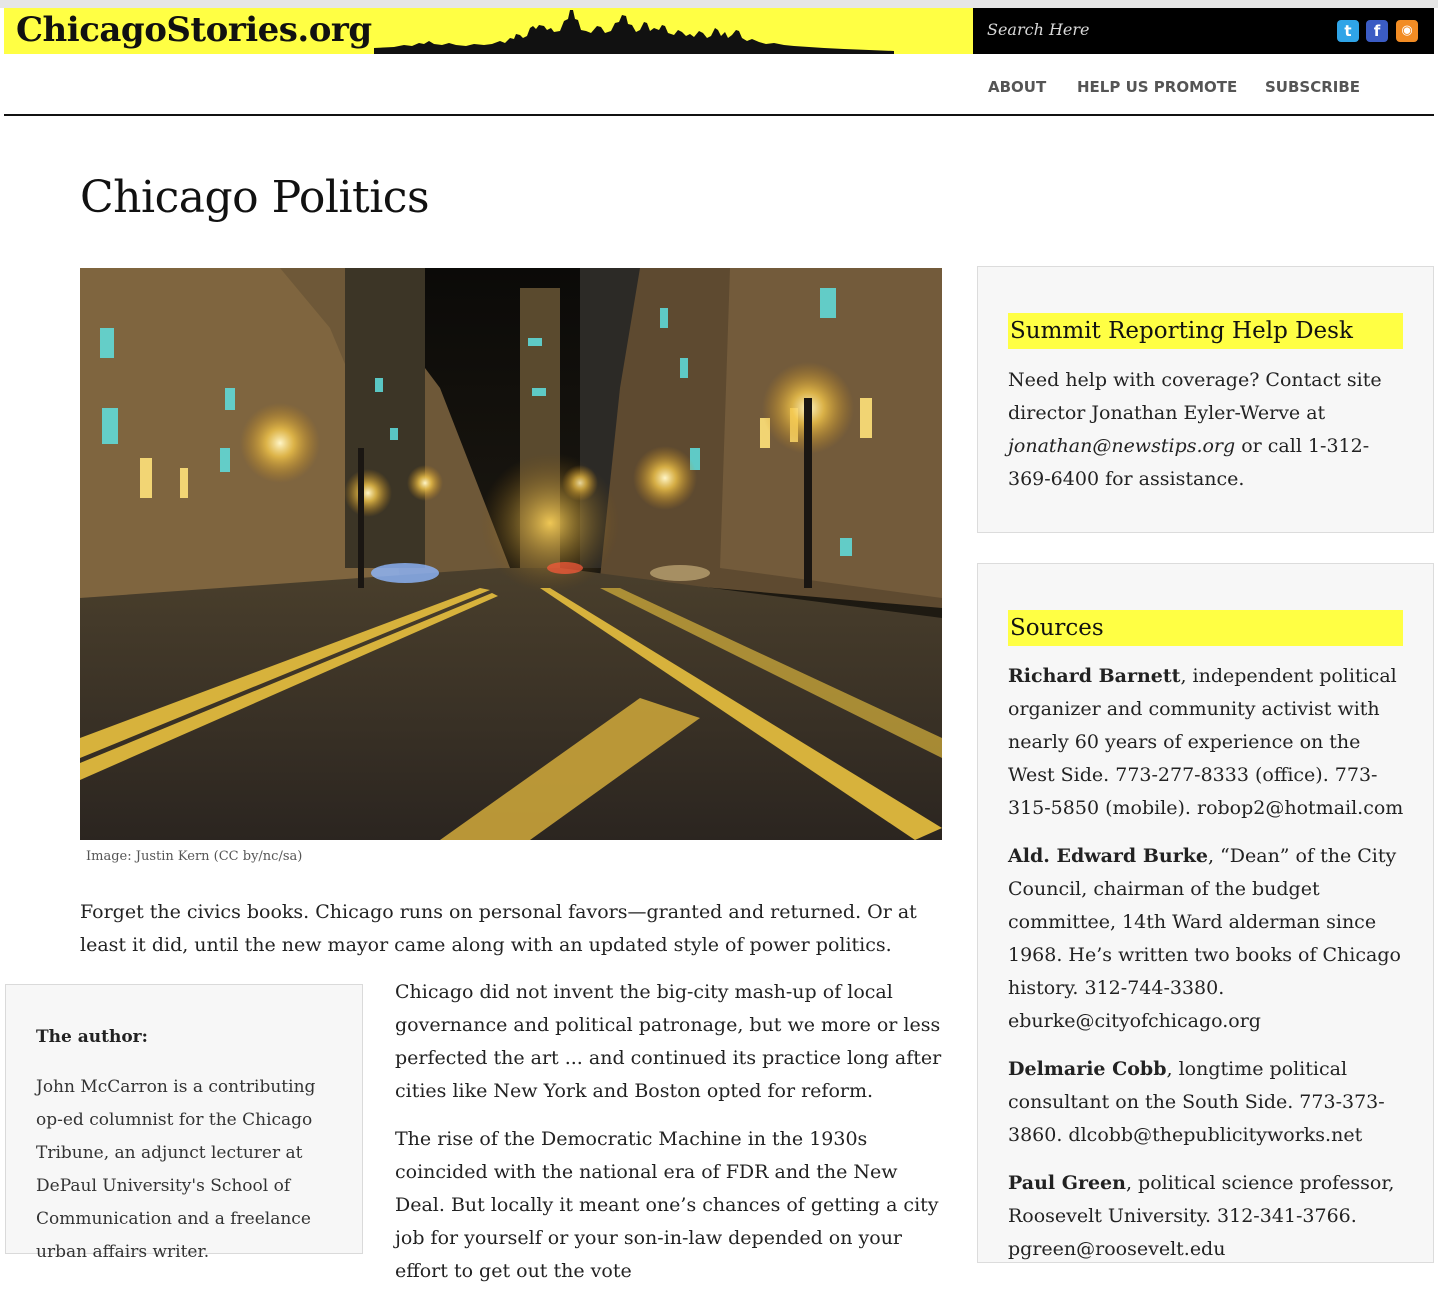  Describe the element at coordinates (1094, 676) in the screenshot. I see `source-name: Richard Barnett` at that location.